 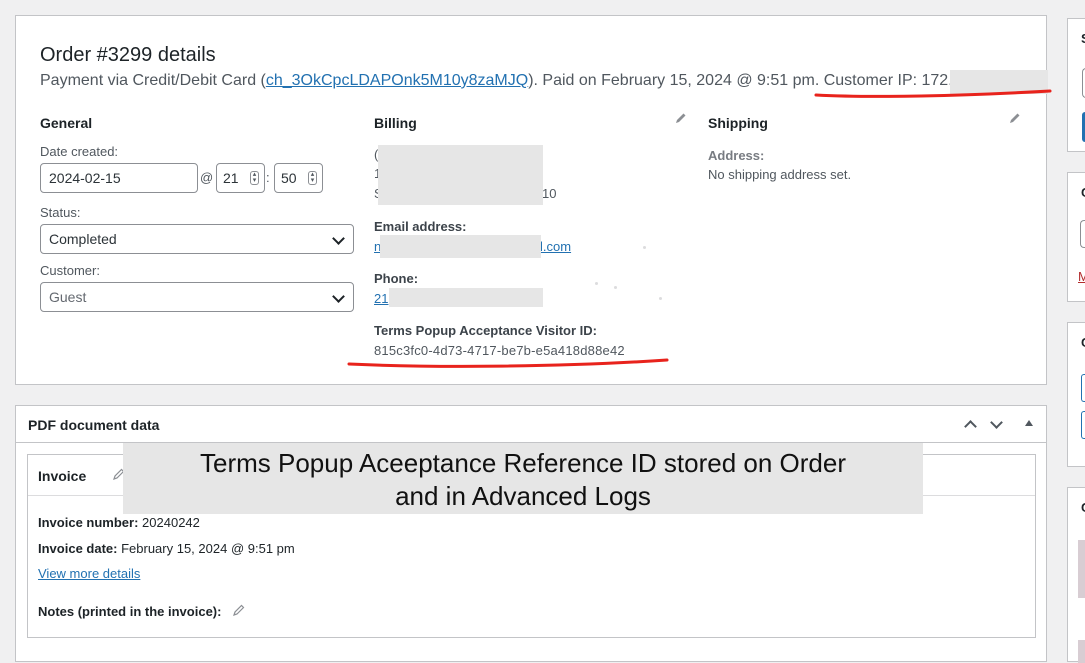 What do you see at coordinates (485, 330) in the screenshot?
I see `terms-visitor-id-label: Terms Popup Acceptance Visitor ID:` at bounding box center [485, 330].